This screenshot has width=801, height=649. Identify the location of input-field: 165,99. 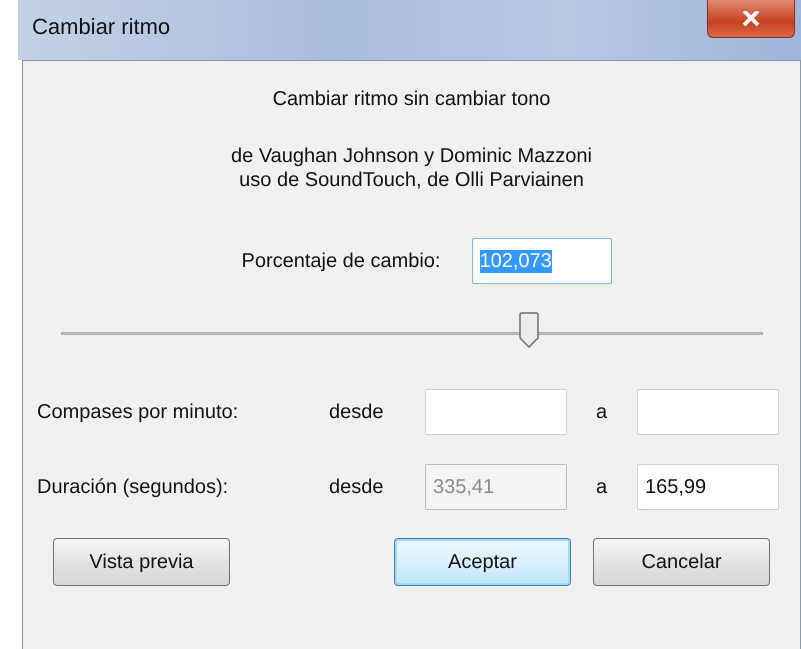
(708, 487).